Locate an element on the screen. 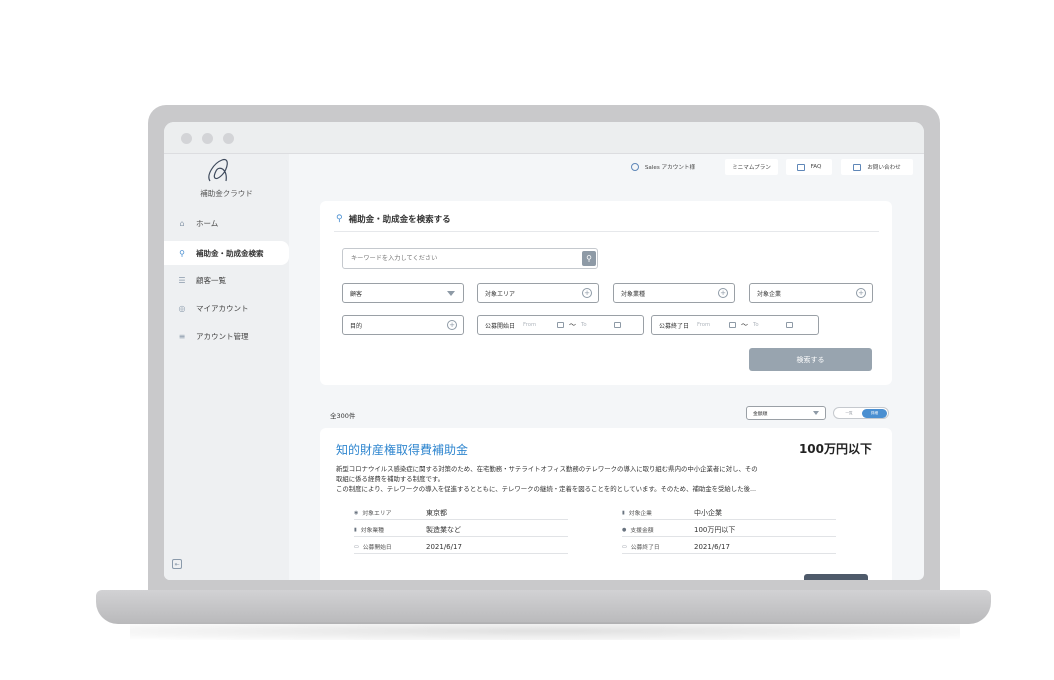 Image resolution: width=1054 pixels, height=680 pixels. attr-label: 公募終了日 is located at coordinates (645, 548).